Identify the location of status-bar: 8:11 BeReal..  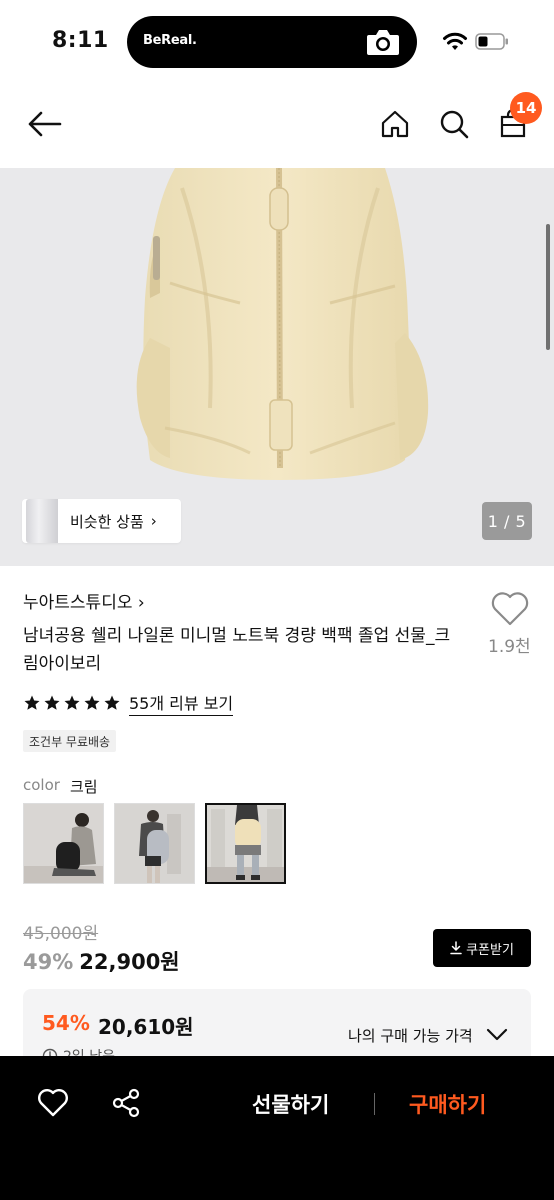
(277, 42).